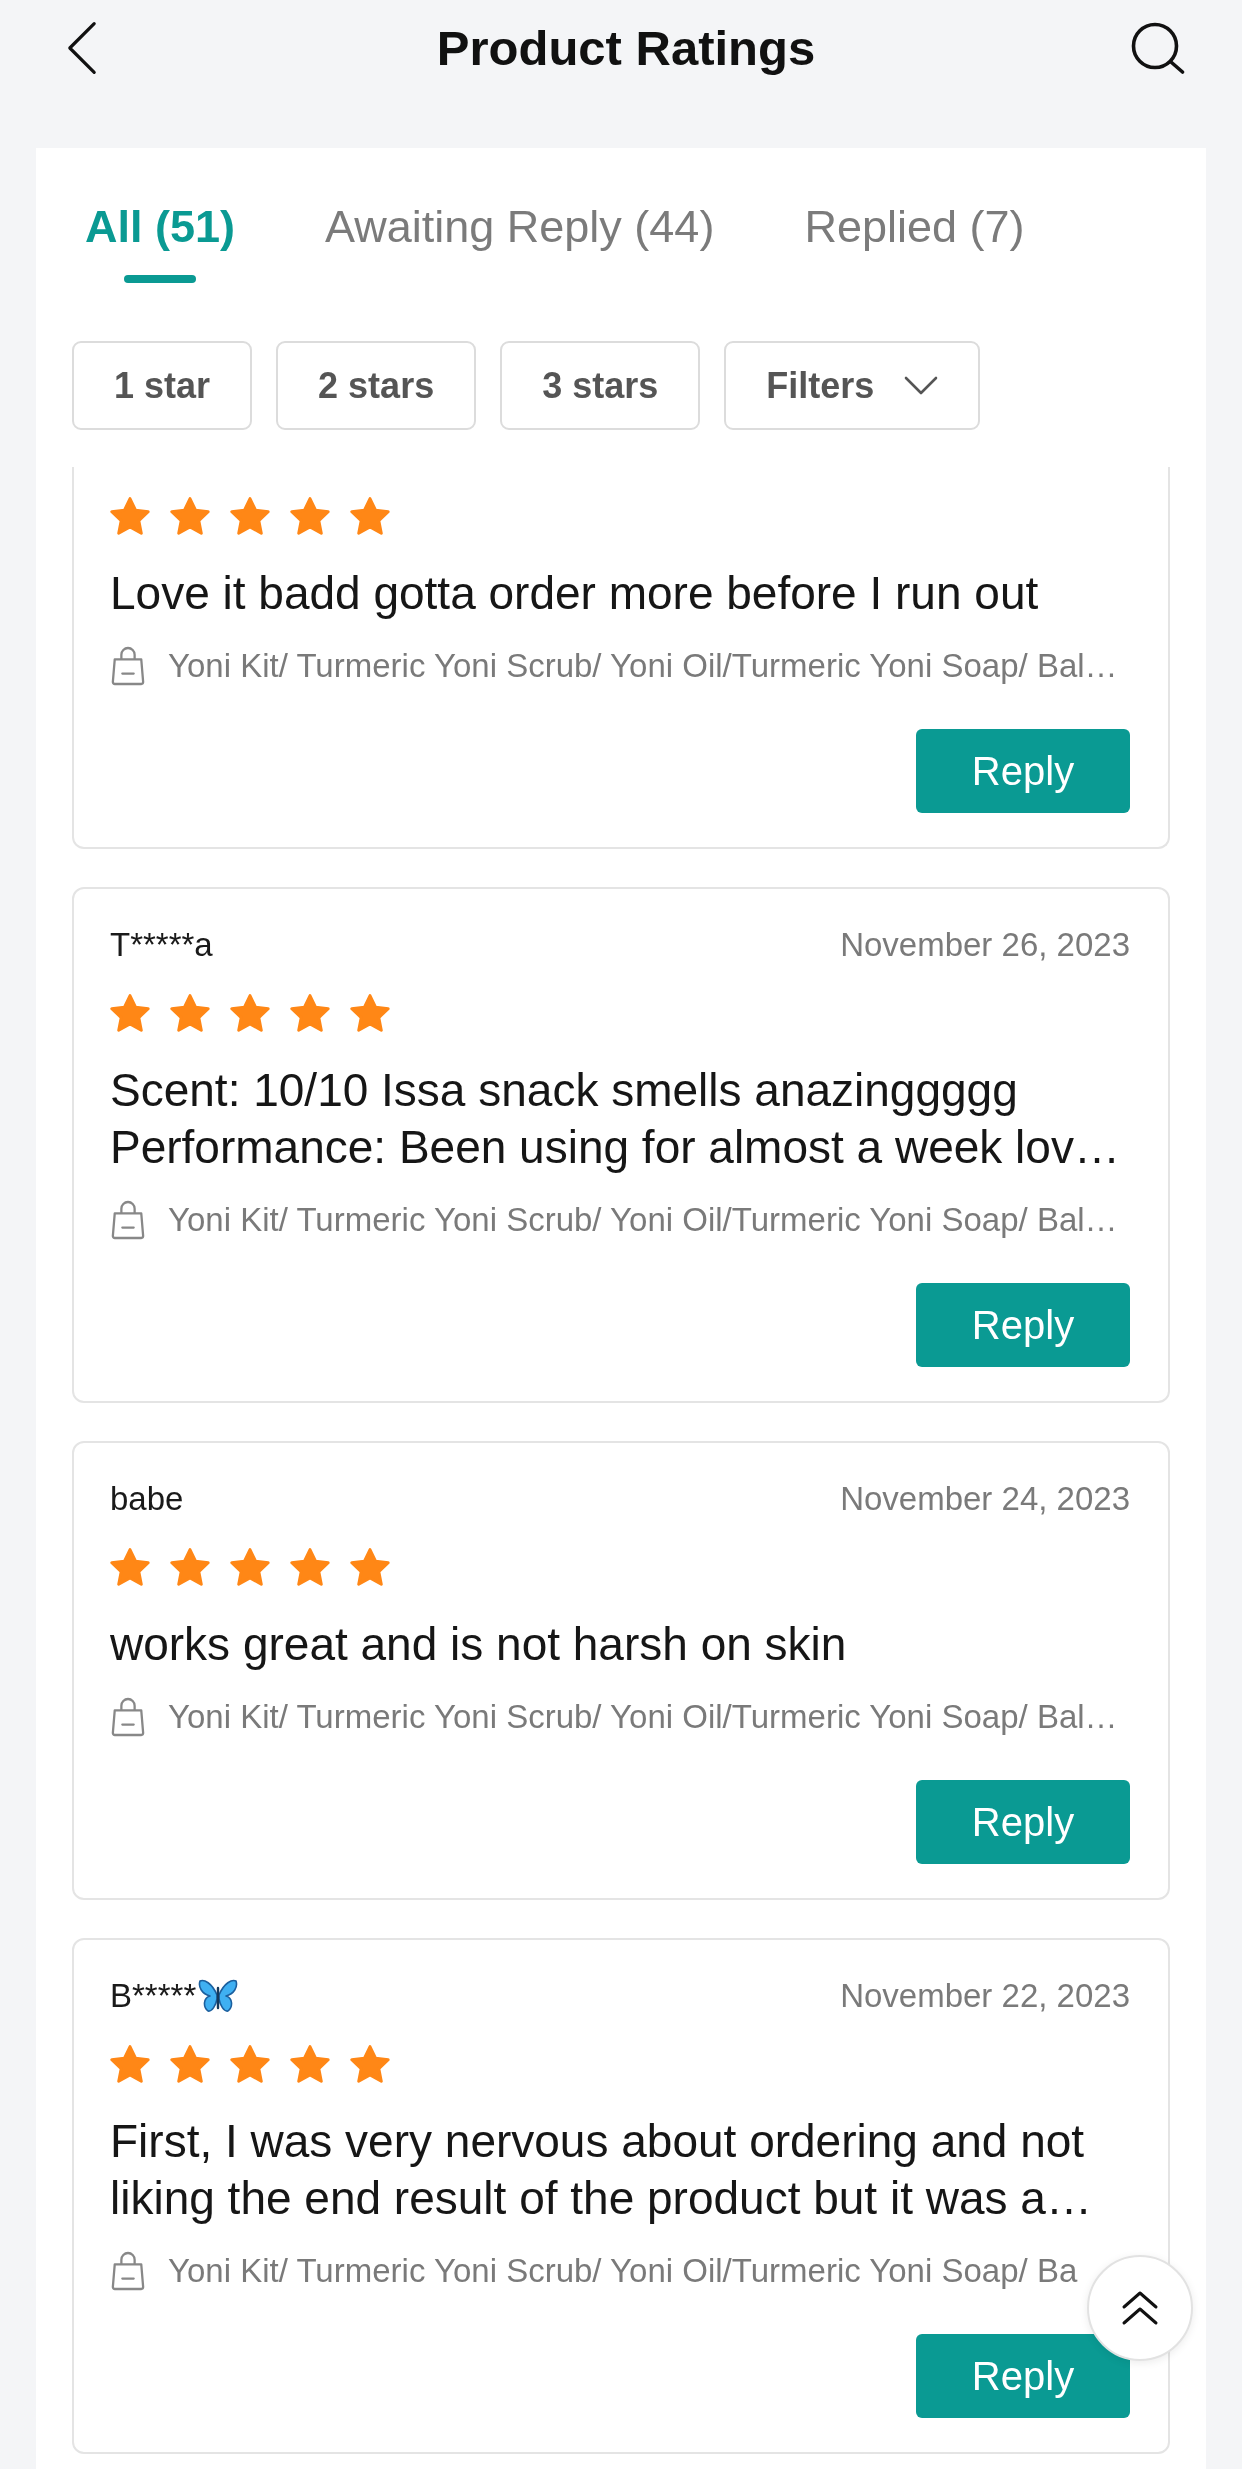  Describe the element at coordinates (160, 279) in the screenshot. I see `tab-indicator` at that location.